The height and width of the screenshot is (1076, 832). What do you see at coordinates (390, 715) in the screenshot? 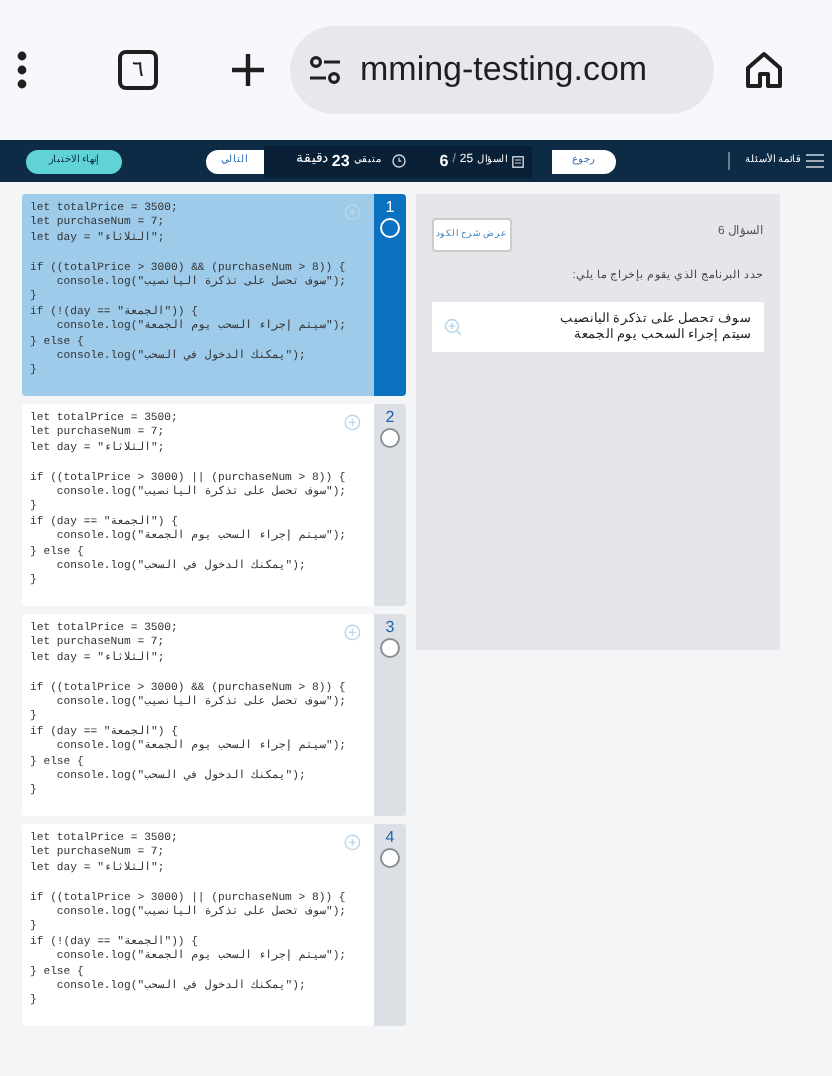
I see `option-number-strip: 3` at bounding box center [390, 715].